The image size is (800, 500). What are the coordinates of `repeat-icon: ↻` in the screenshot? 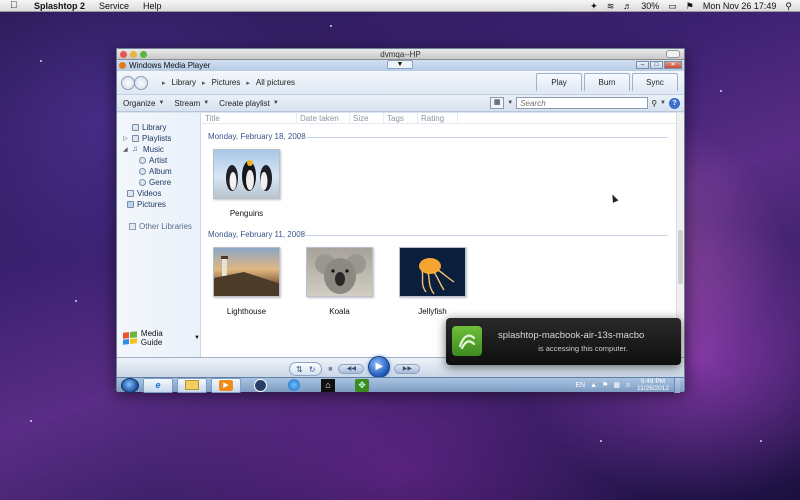 It's located at (312, 369).